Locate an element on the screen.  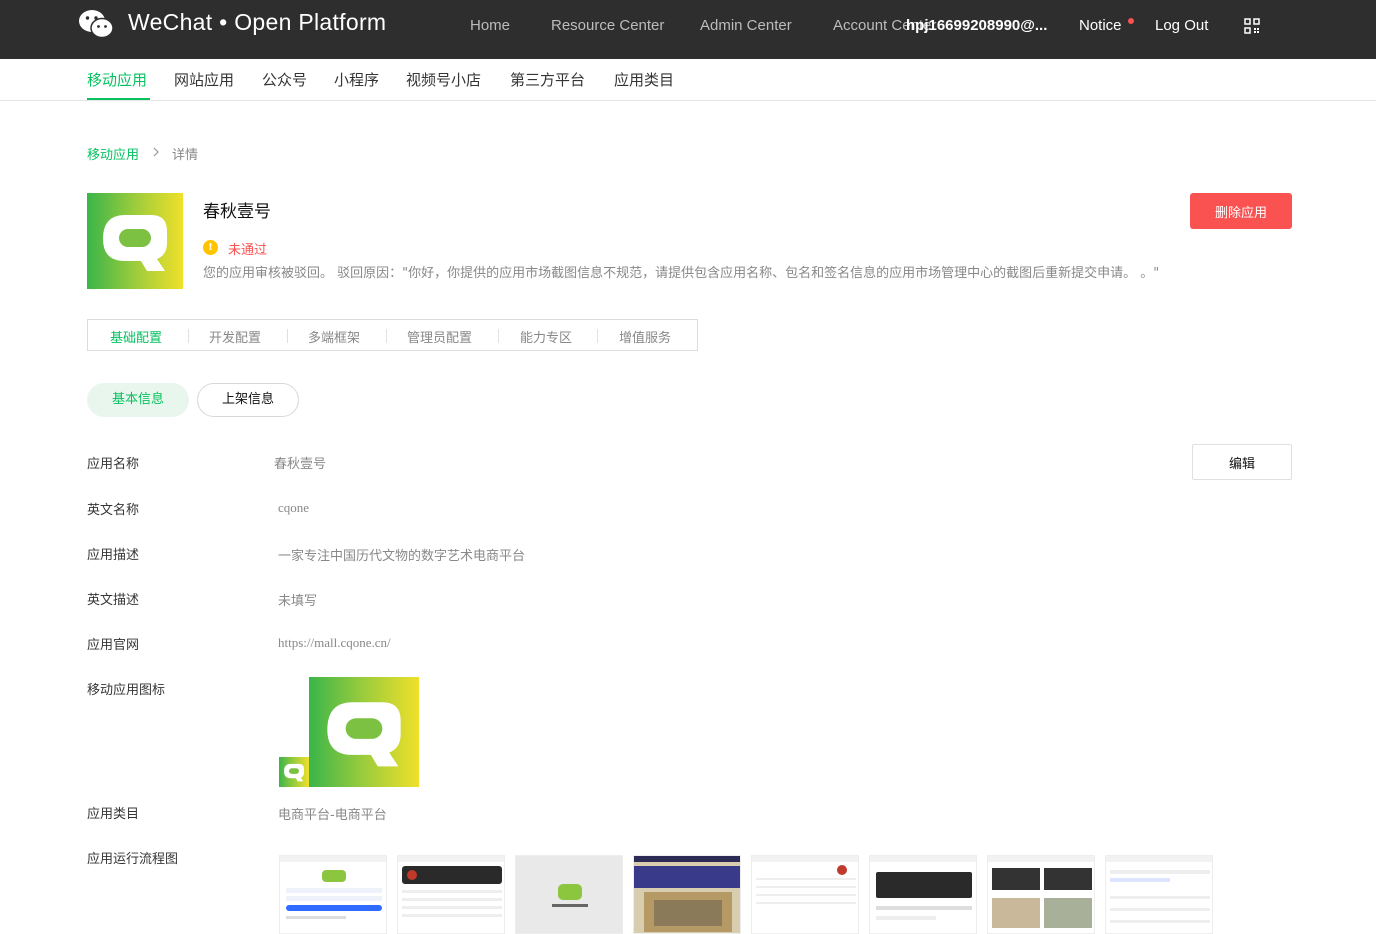
brand-title: WeChat • Open Platform is located at coordinates (257, 22).